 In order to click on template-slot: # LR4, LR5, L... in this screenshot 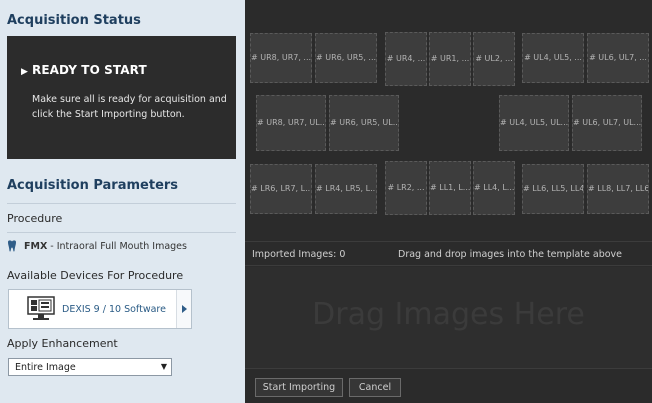, I will do `click(346, 189)`.